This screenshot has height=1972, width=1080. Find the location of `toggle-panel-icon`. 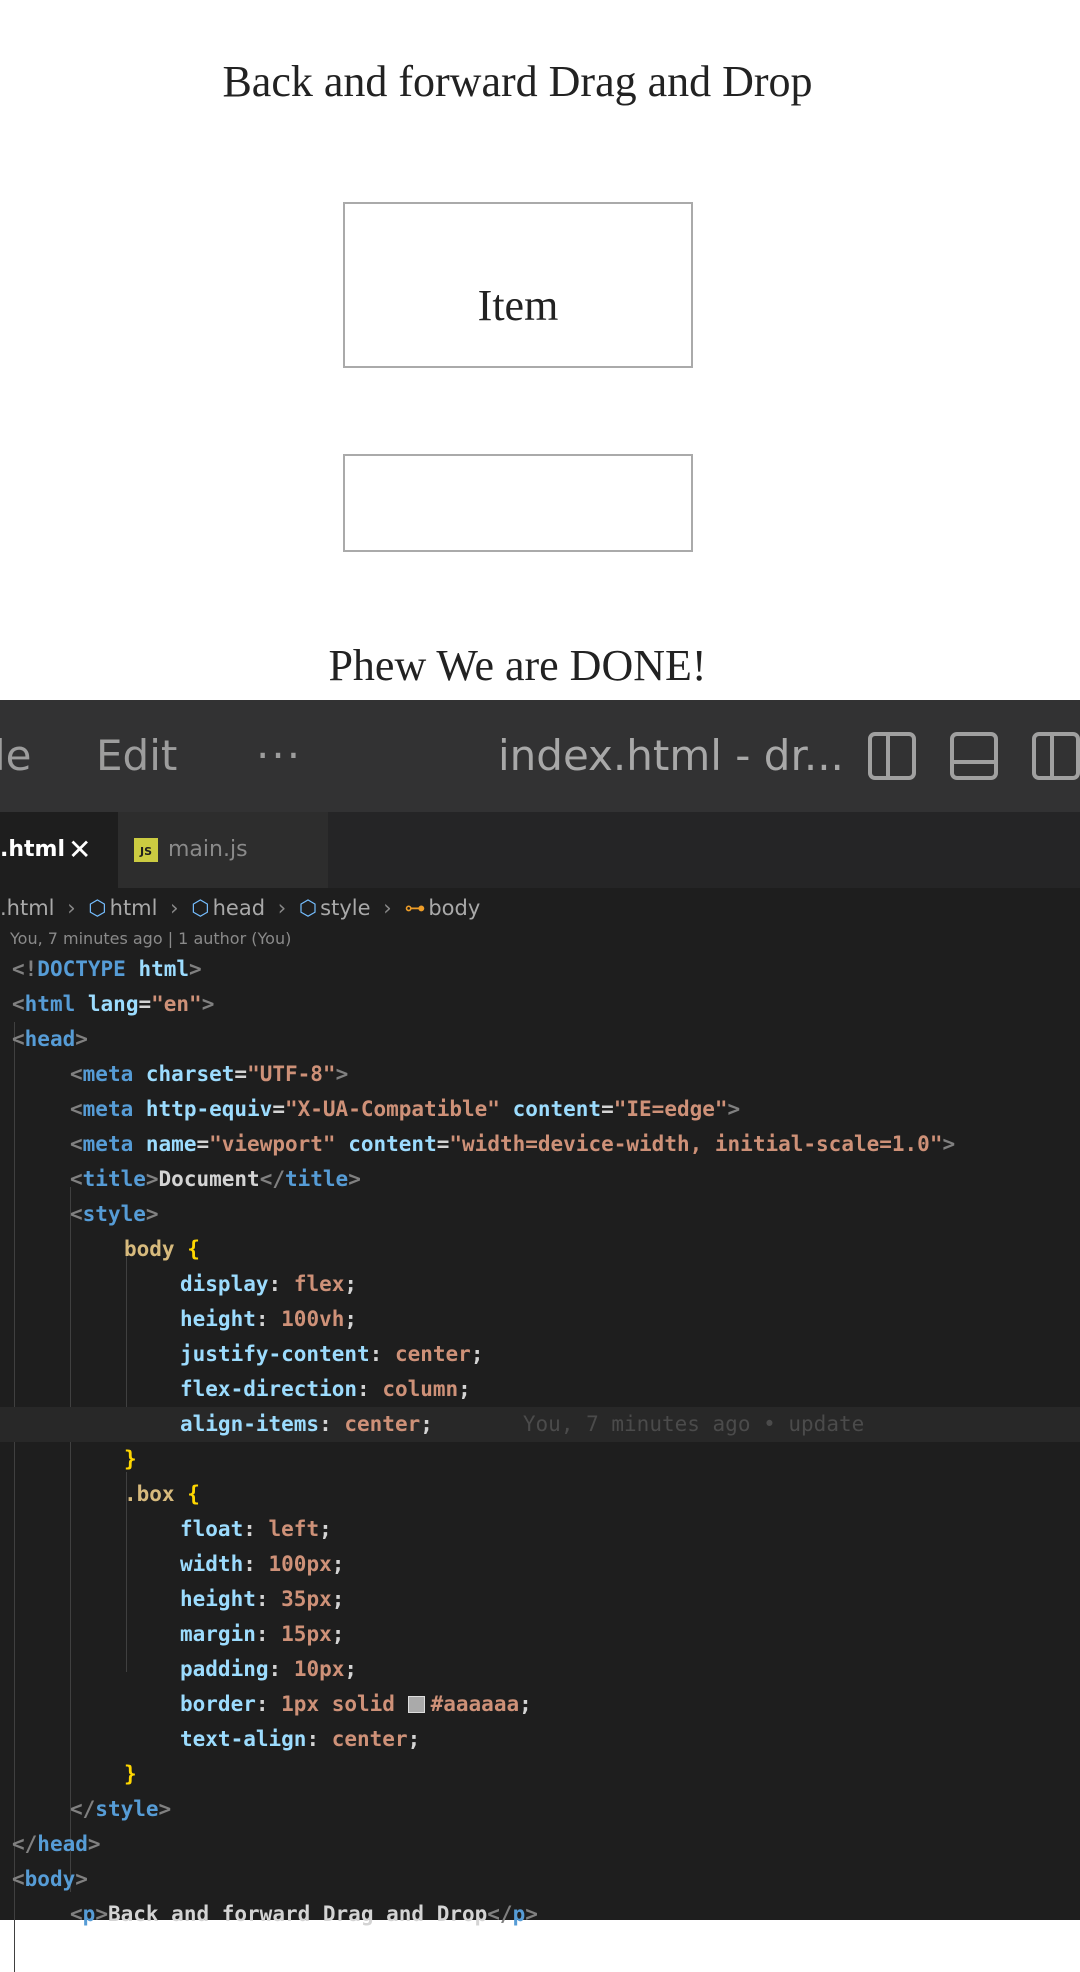

toggle-panel-icon is located at coordinates (974, 756).